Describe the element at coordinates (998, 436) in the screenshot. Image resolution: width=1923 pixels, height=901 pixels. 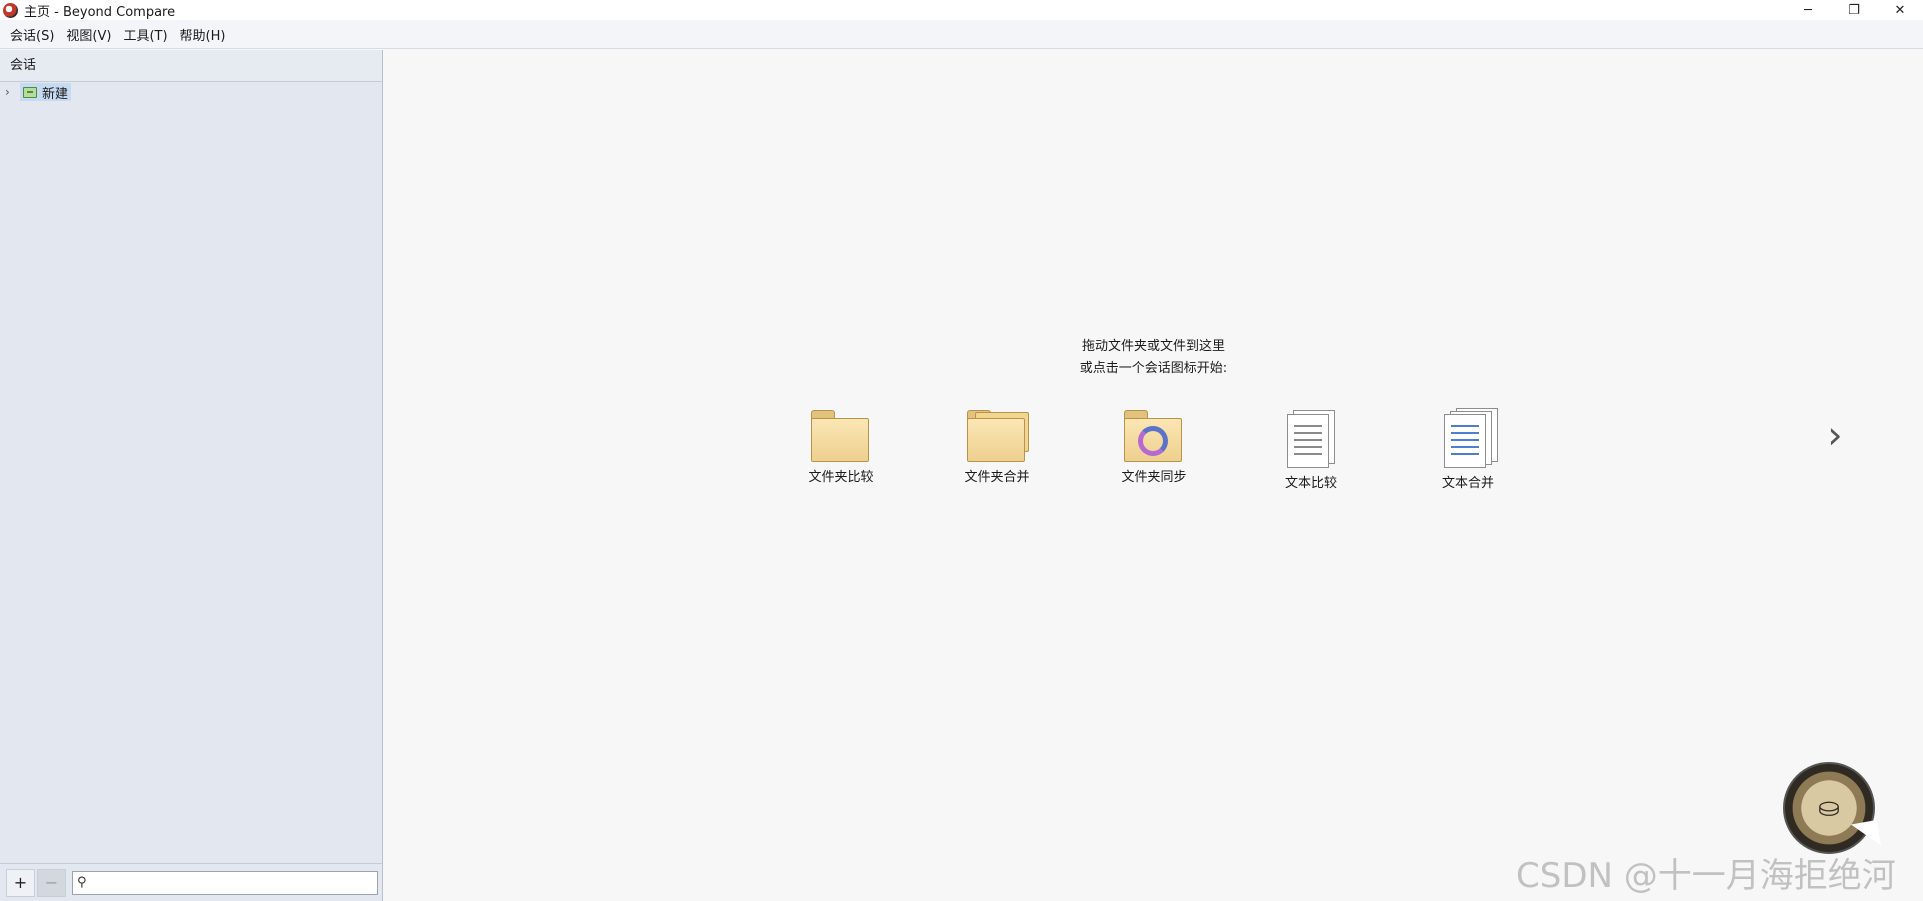
I see `folder-merge-icon` at that location.